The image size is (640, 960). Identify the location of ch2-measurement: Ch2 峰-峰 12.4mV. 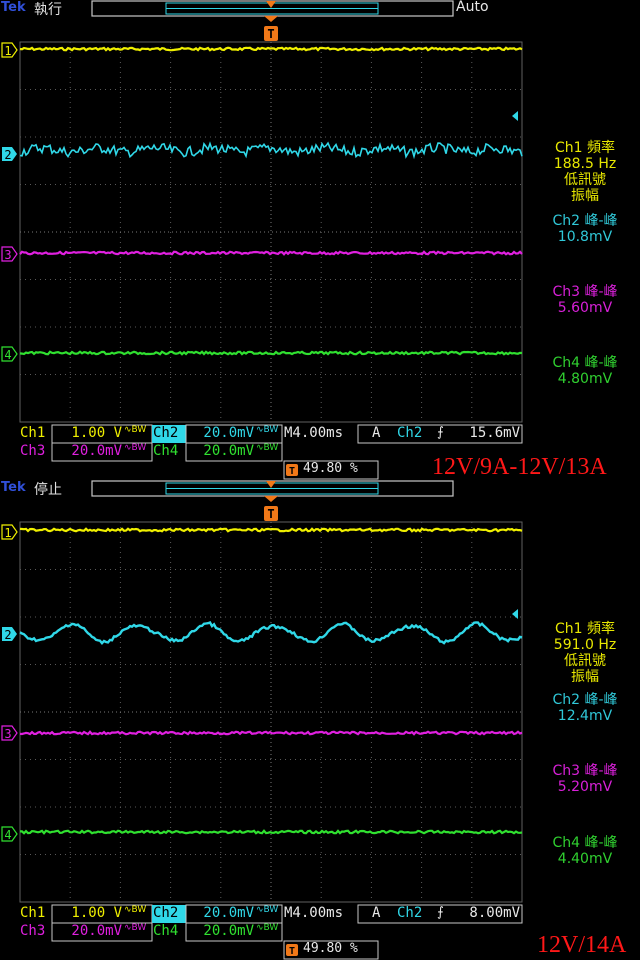
(585, 708).